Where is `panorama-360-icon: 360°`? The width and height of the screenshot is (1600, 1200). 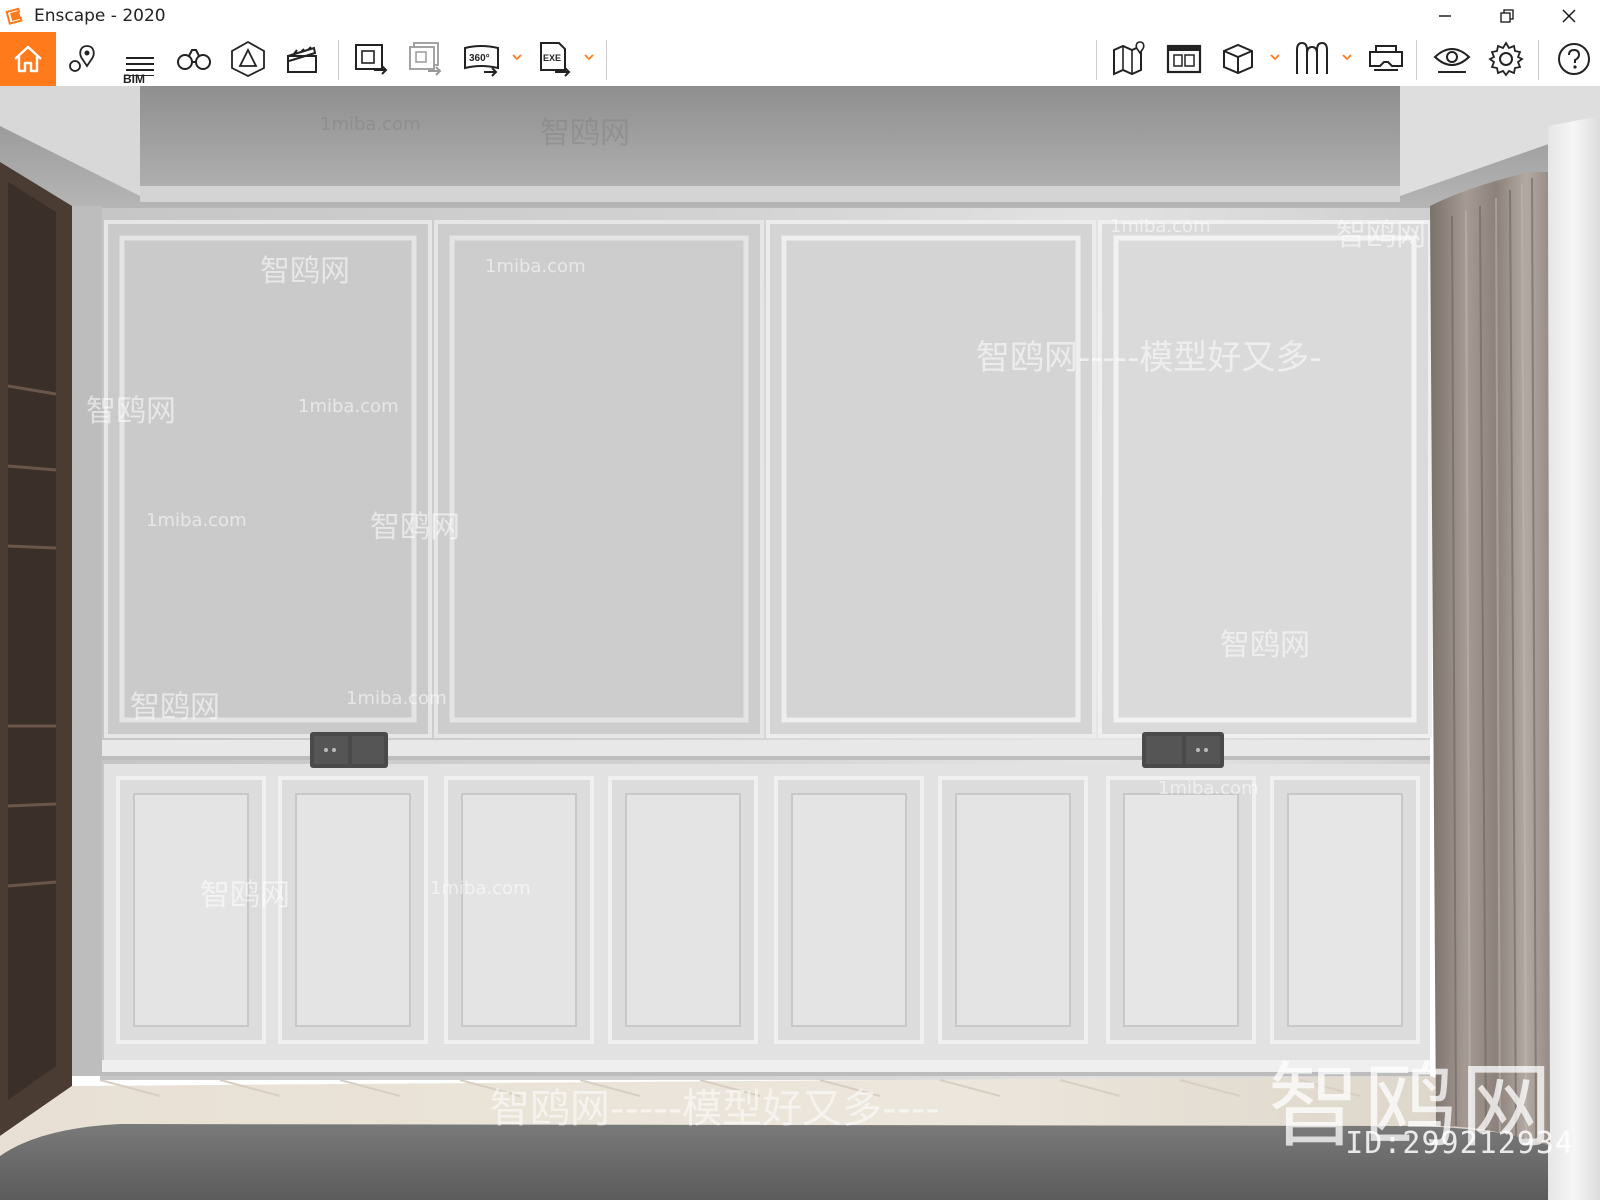
panorama-360-icon: 360° is located at coordinates (481, 61).